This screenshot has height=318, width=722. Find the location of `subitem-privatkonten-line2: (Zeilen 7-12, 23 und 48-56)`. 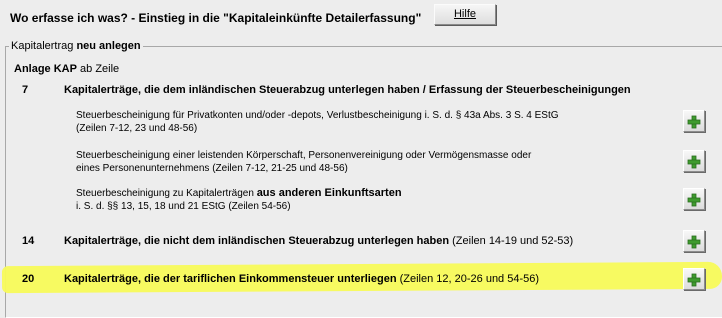

subitem-privatkonten-line2: (Zeilen 7-12, 23 und 48-56) is located at coordinates (137, 128).